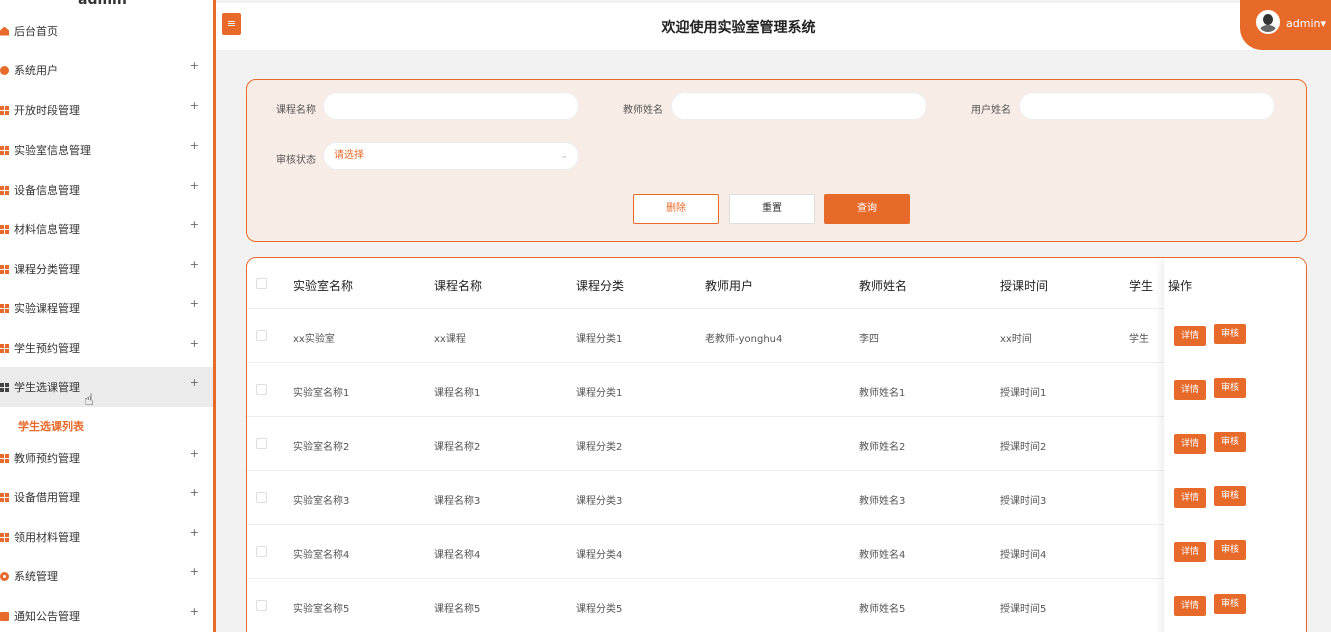 This screenshot has height=632, width=1331. What do you see at coordinates (106, 70) in the screenshot?
I see `sidebar-item-system-users: 系统用户 +` at bounding box center [106, 70].